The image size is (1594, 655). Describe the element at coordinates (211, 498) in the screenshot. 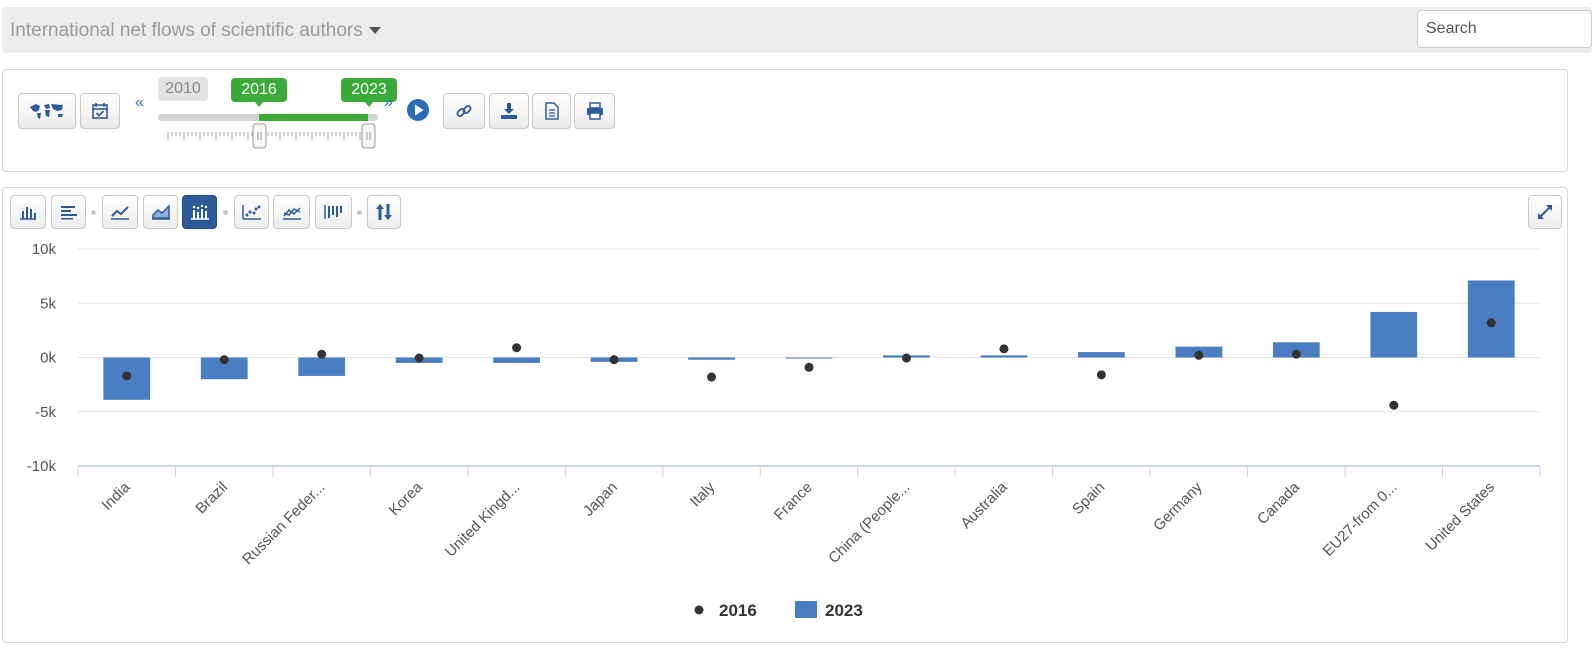

I see `x-tick-label: Brazil` at that location.